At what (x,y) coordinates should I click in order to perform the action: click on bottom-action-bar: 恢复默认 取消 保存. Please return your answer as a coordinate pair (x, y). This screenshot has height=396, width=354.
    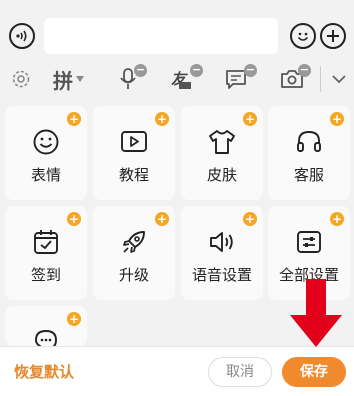
    Looking at the image, I should click on (177, 371).